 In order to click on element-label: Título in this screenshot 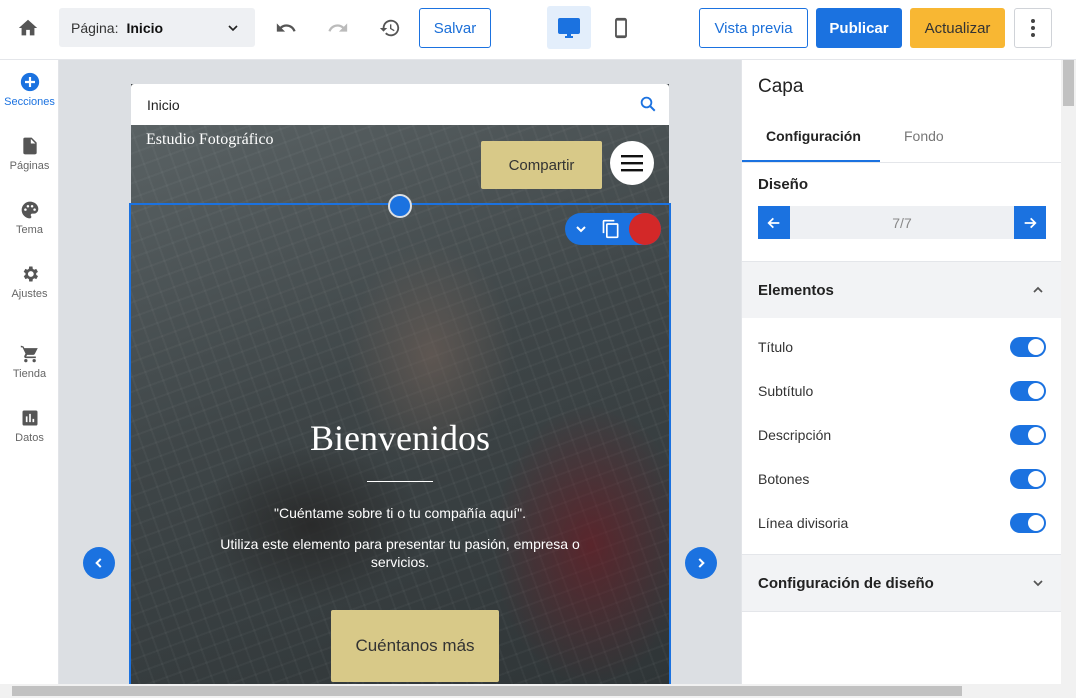, I will do `click(776, 347)`.